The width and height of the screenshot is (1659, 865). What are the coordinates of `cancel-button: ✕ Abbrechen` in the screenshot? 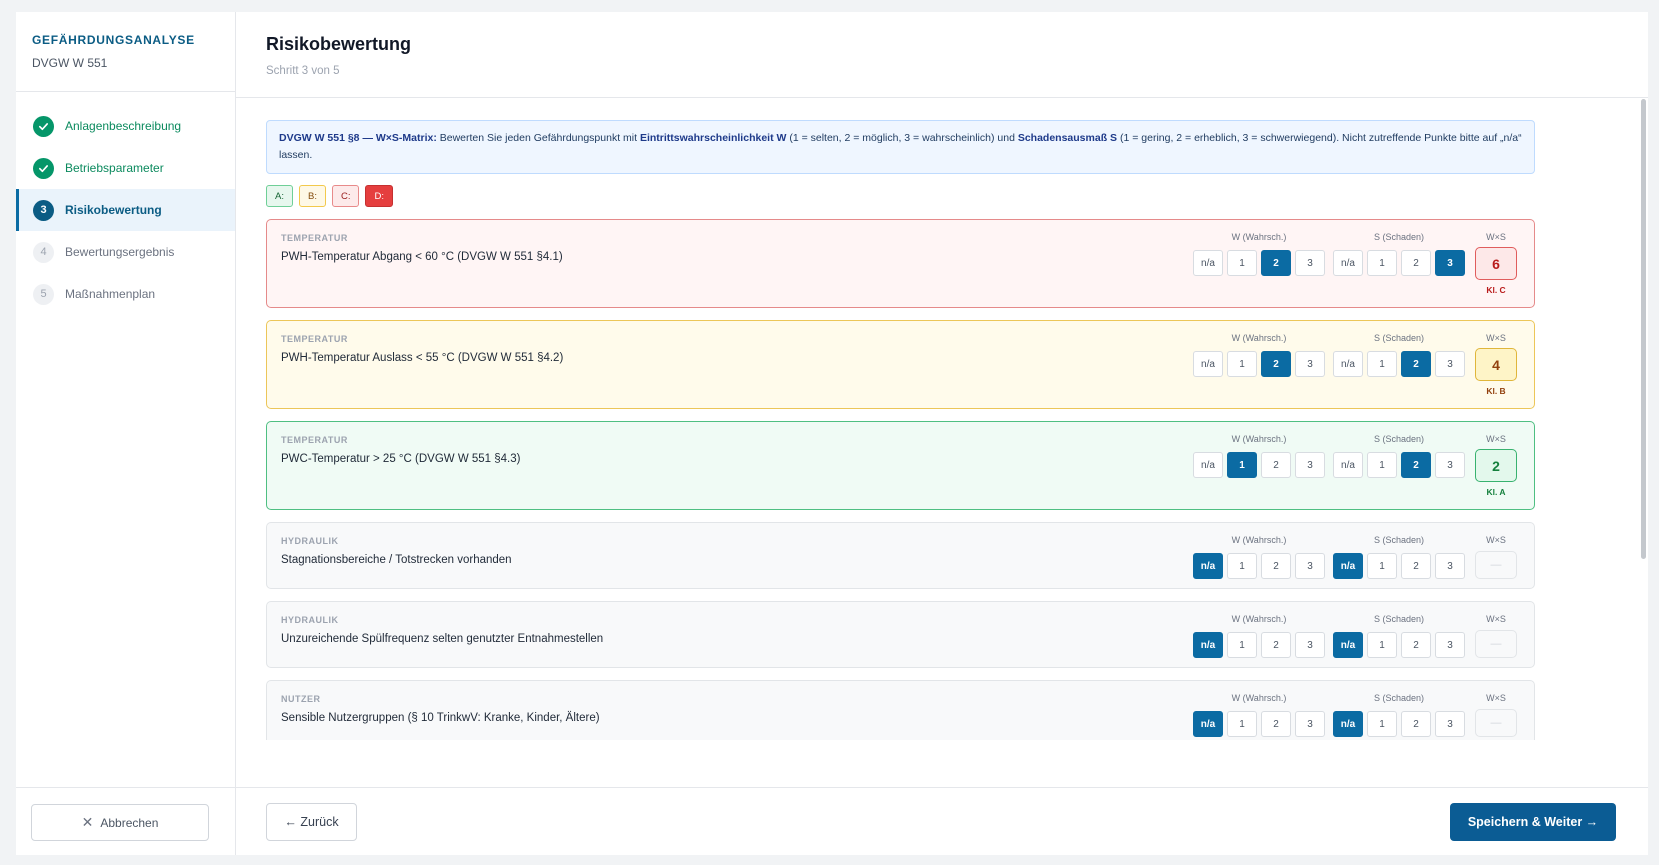 It's located at (120, 822).